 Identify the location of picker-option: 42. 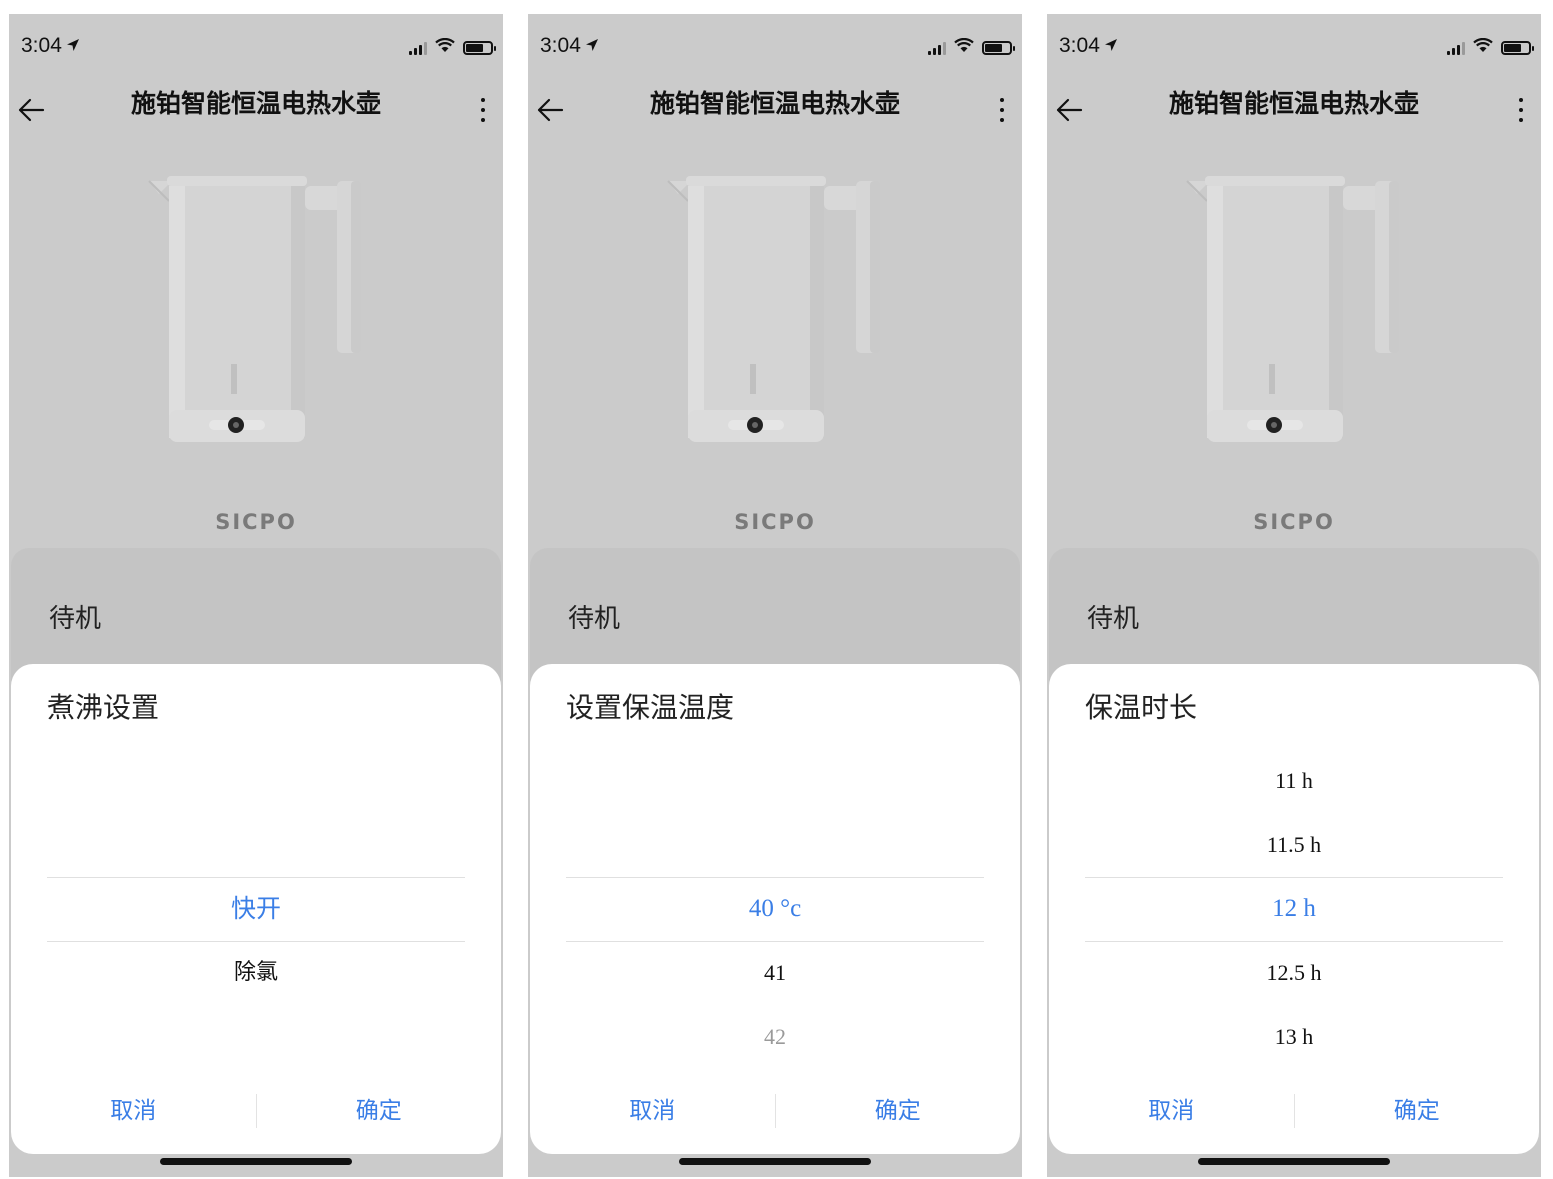
(775, 1037).